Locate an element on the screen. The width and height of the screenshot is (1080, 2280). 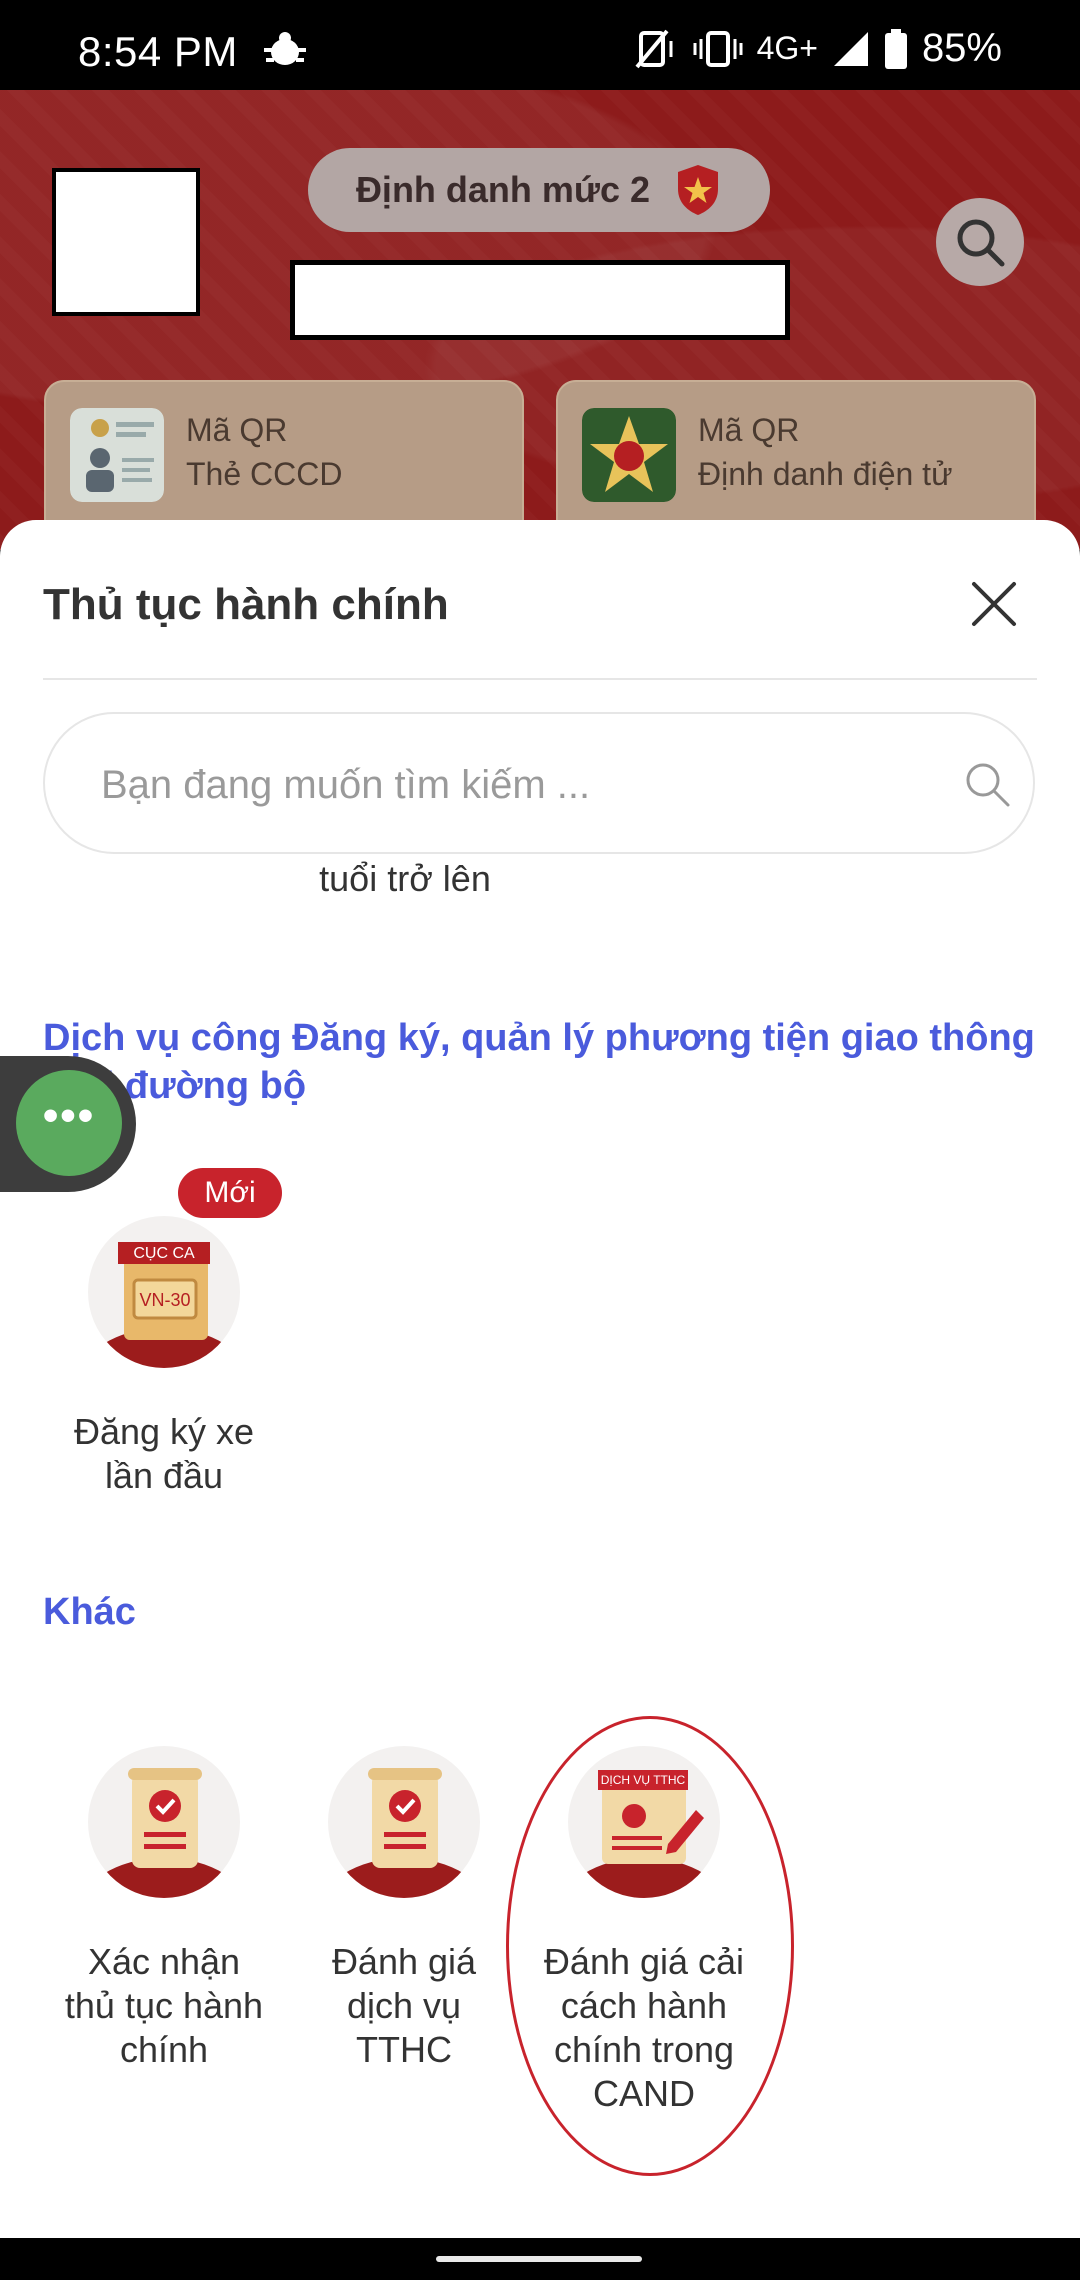
tile-label-line: chính is located at coordinates (164, 2049).